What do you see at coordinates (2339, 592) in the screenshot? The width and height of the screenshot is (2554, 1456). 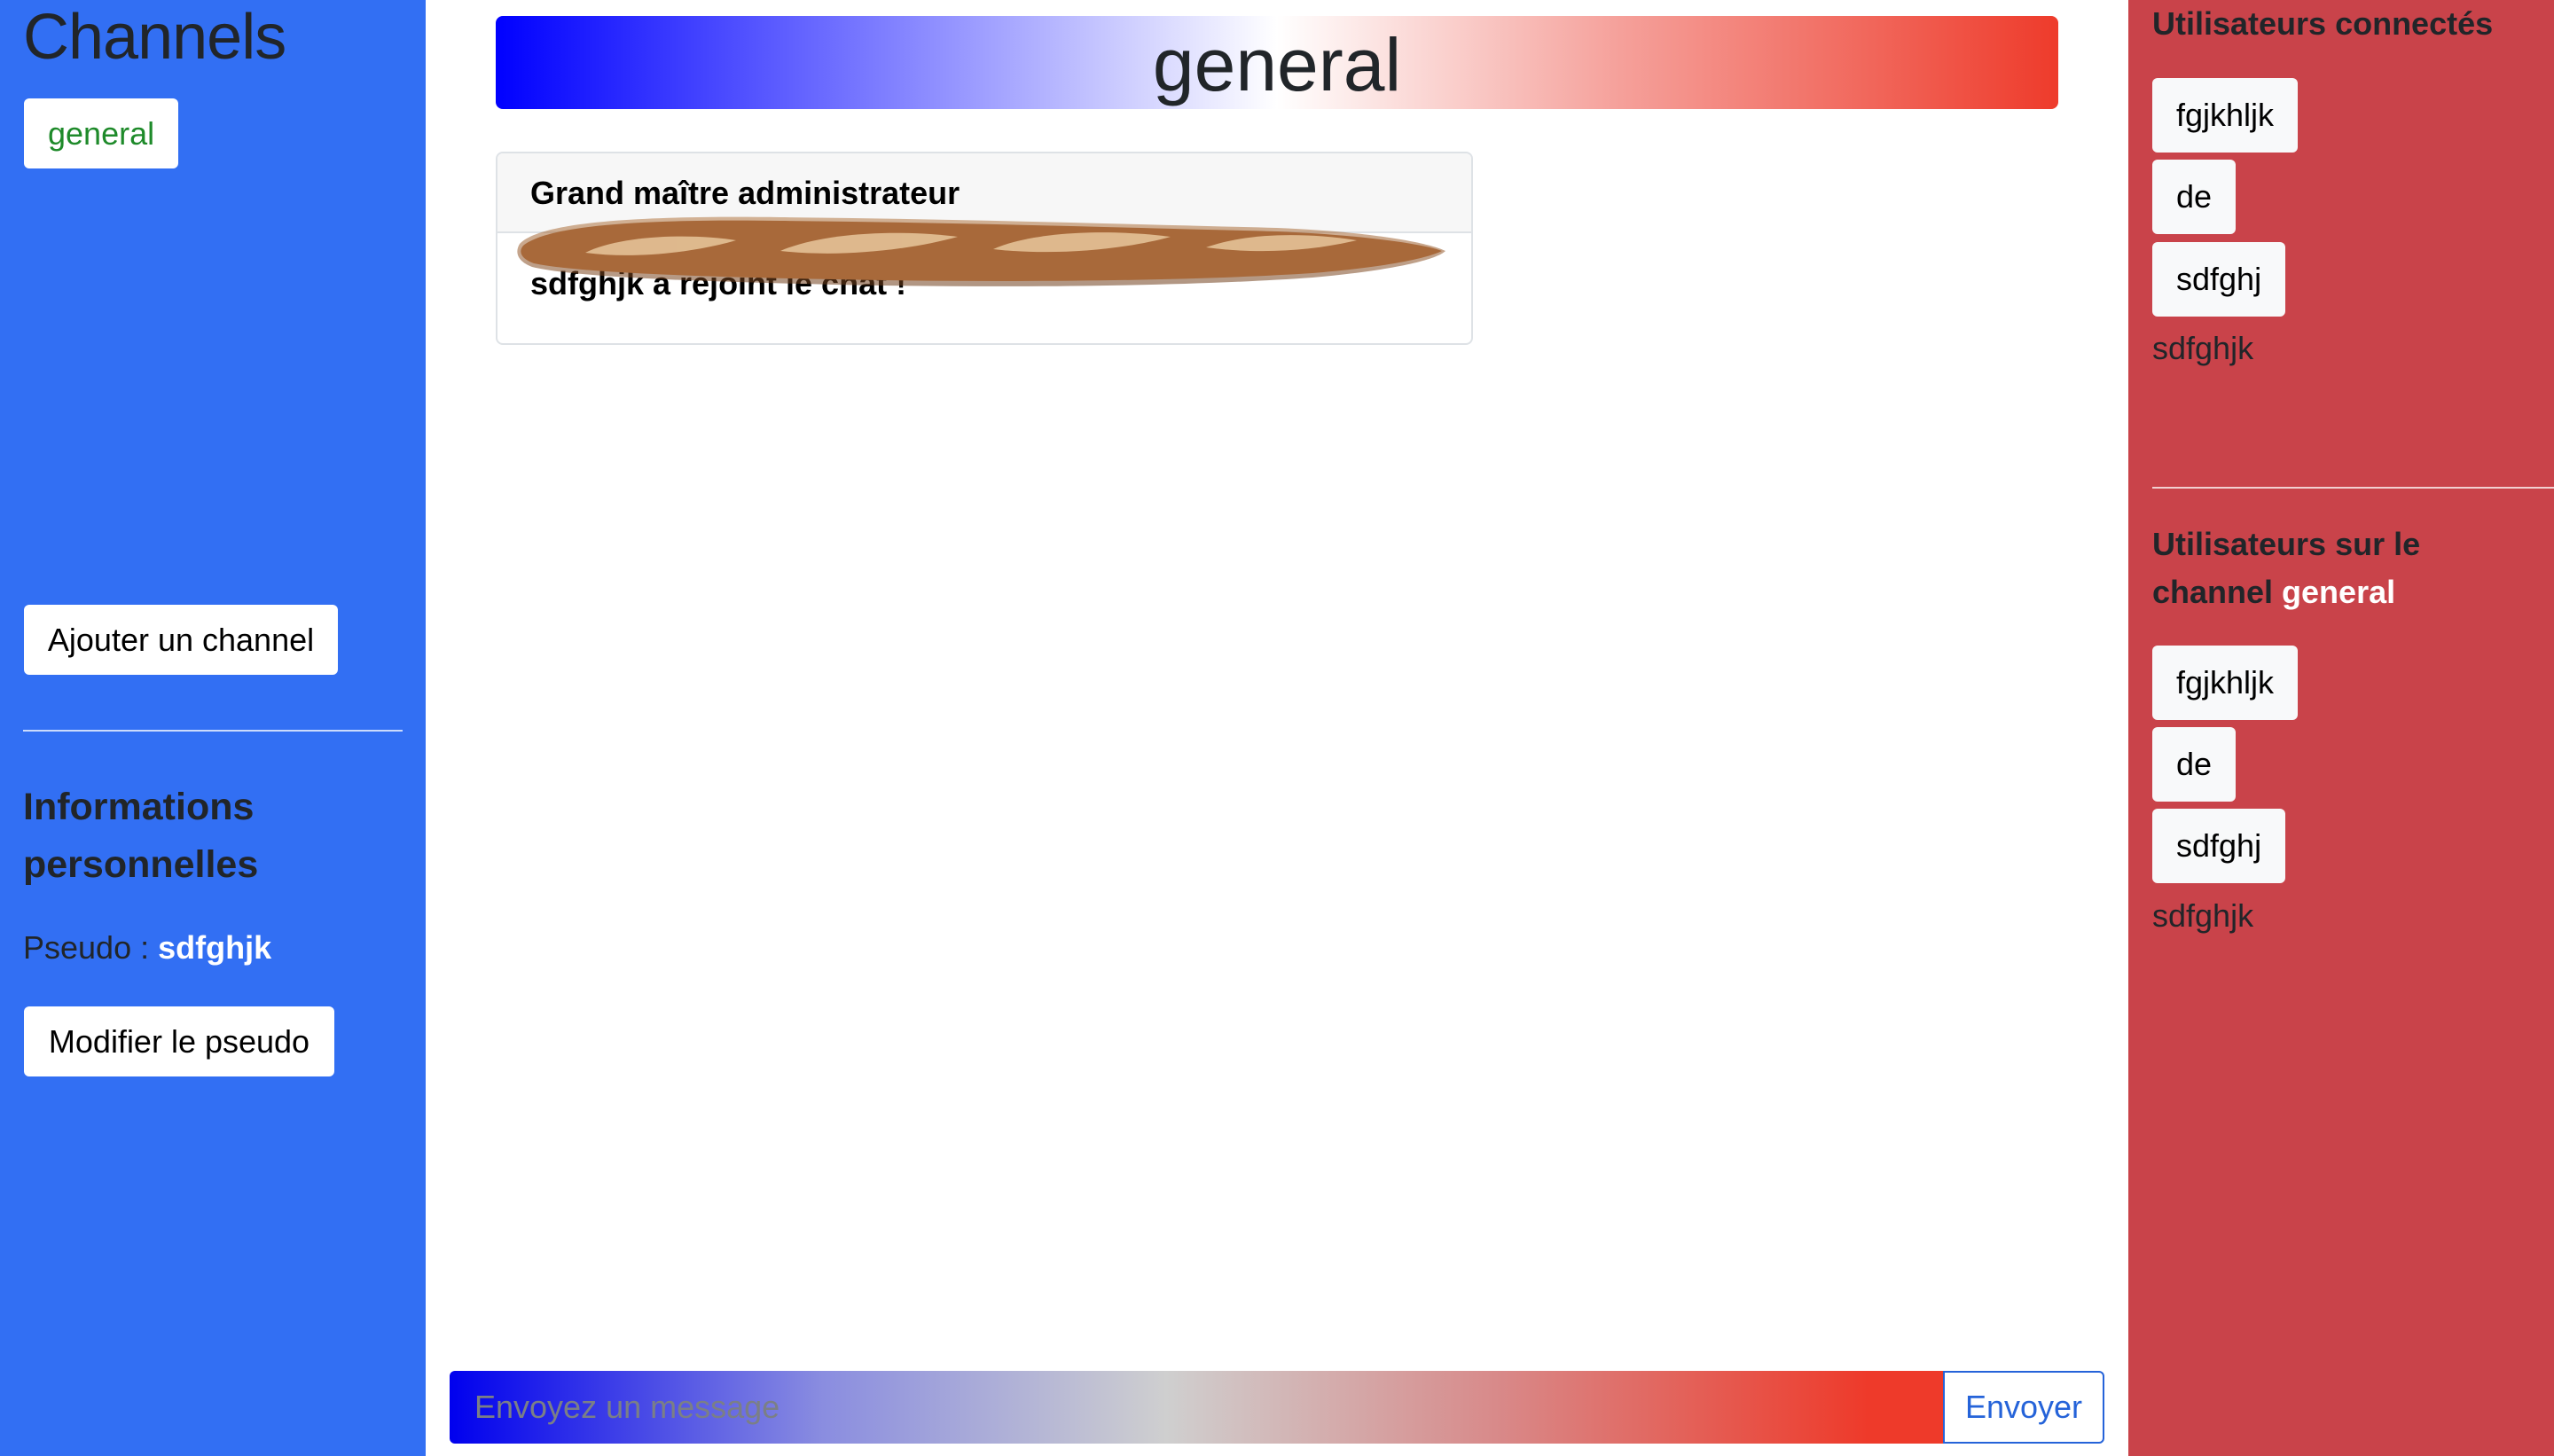 I see `channel-users-title-channel: general` at bounding box center [2339, 592].